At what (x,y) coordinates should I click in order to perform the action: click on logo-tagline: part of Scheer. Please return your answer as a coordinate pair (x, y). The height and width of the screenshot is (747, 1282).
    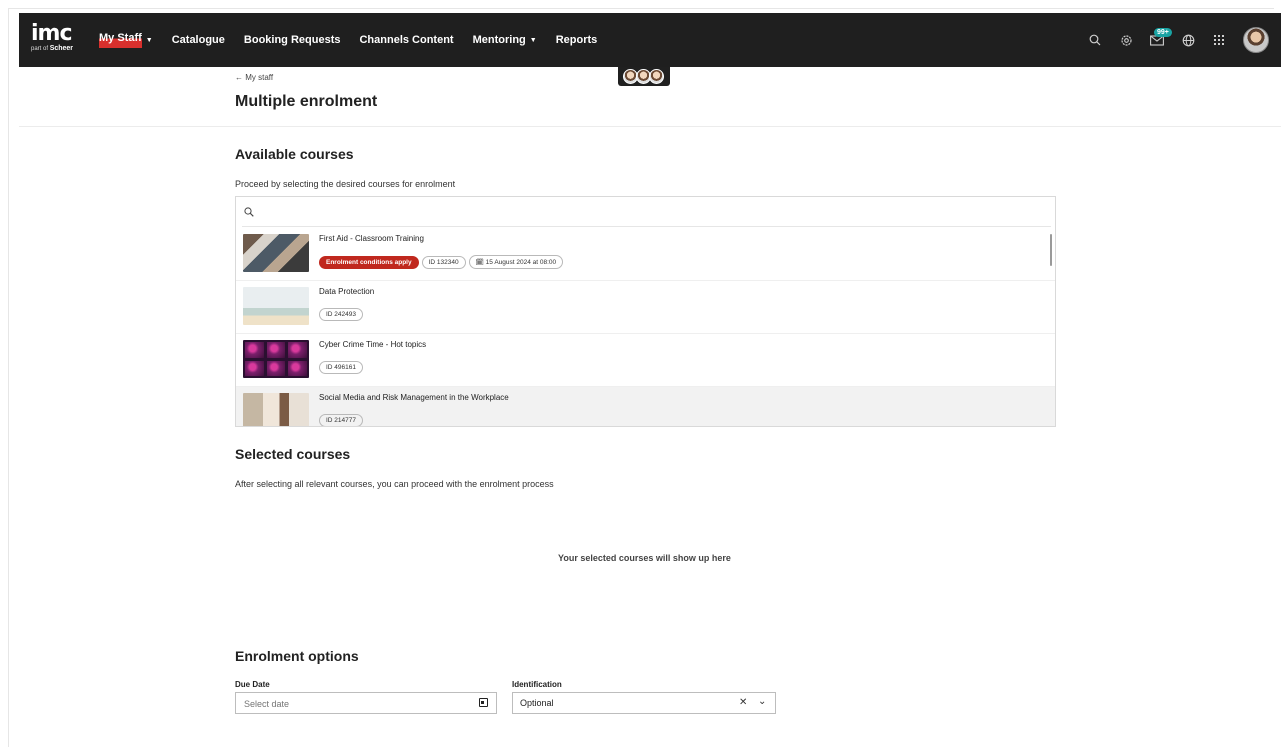
    Looking at the image, I should click on (52, 48).